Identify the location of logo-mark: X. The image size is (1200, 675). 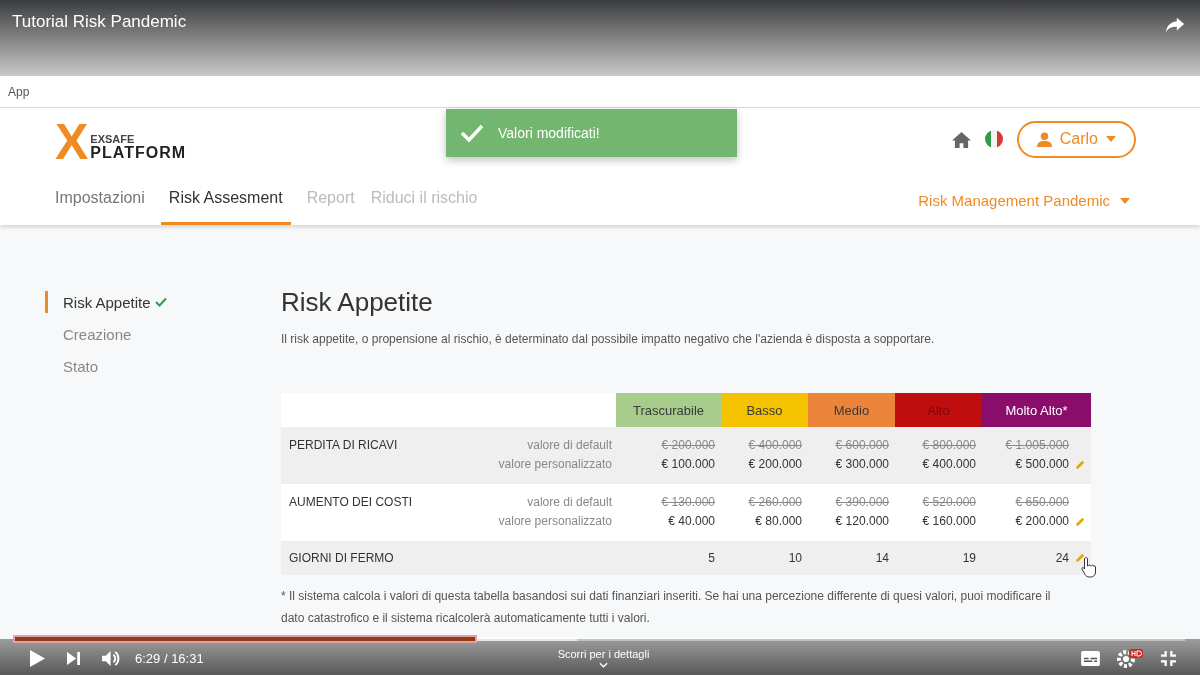
(72, 142).